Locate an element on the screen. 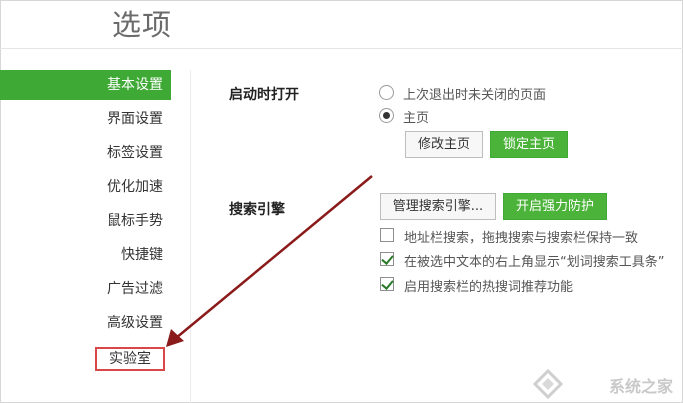  sidebar-item-label: 界面设置 is located at coordinates (135, 119).